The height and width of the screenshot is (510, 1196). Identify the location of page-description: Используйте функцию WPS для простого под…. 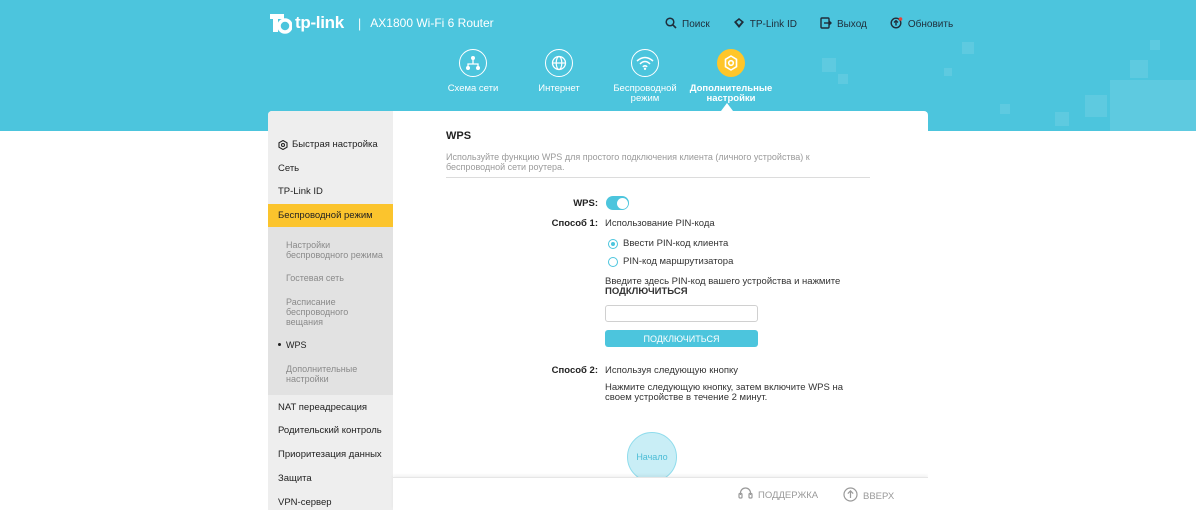
(628, 162).